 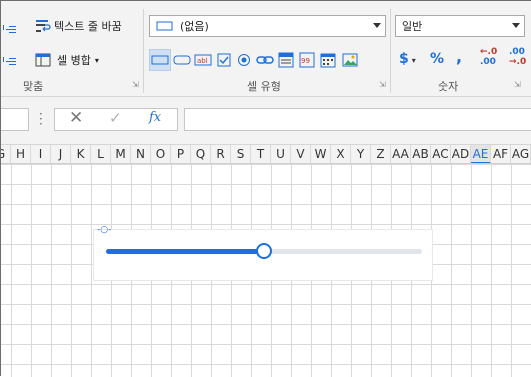 What do you see at coordinates (161, 154) in the screenshot?
I see `column-header-o: O` at bounding box center [161, 154].